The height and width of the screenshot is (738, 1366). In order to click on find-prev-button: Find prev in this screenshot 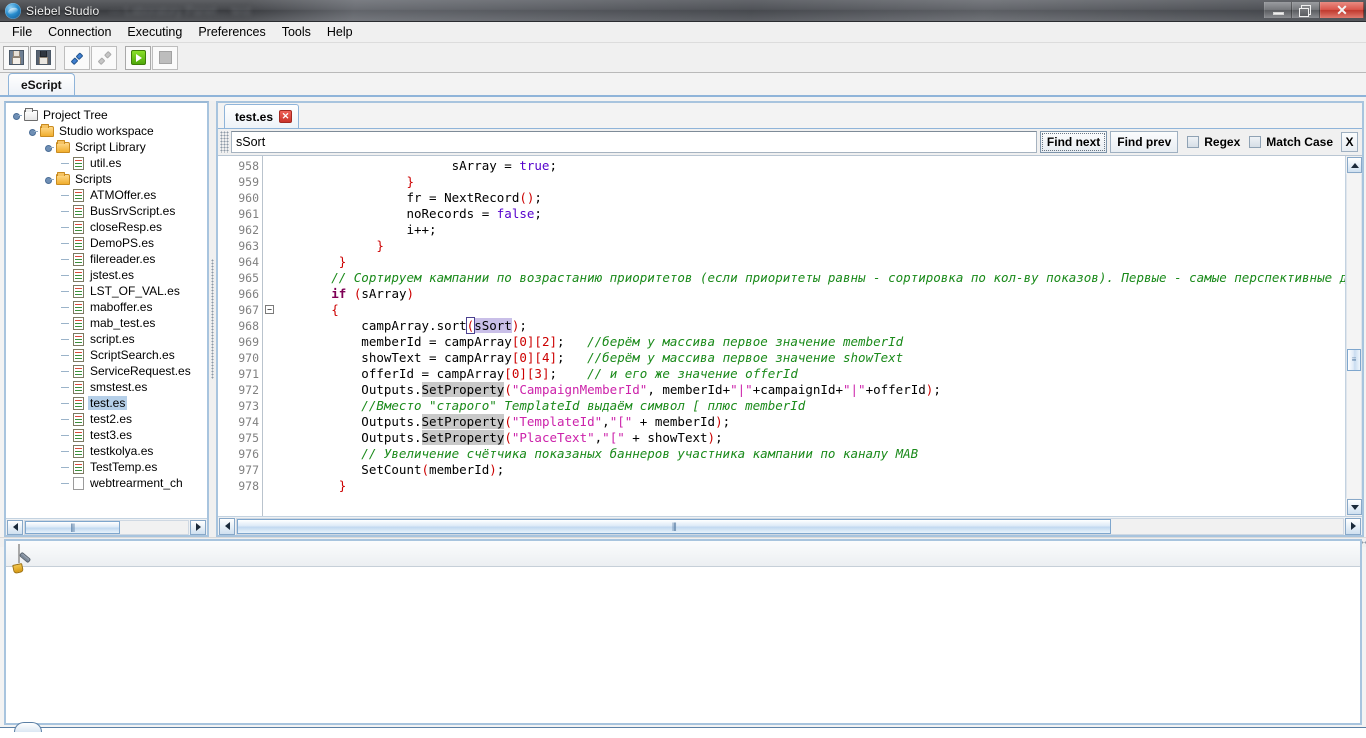, I will do `click(1144, 142)`.